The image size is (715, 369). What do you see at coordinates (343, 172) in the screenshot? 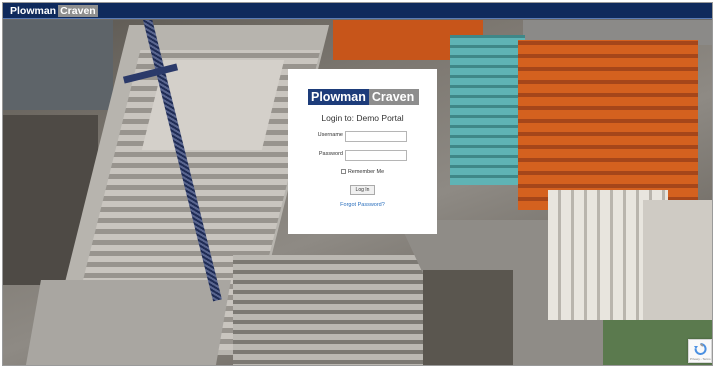
I see `remember-me-checkbox` at bounding box center [343, 172].